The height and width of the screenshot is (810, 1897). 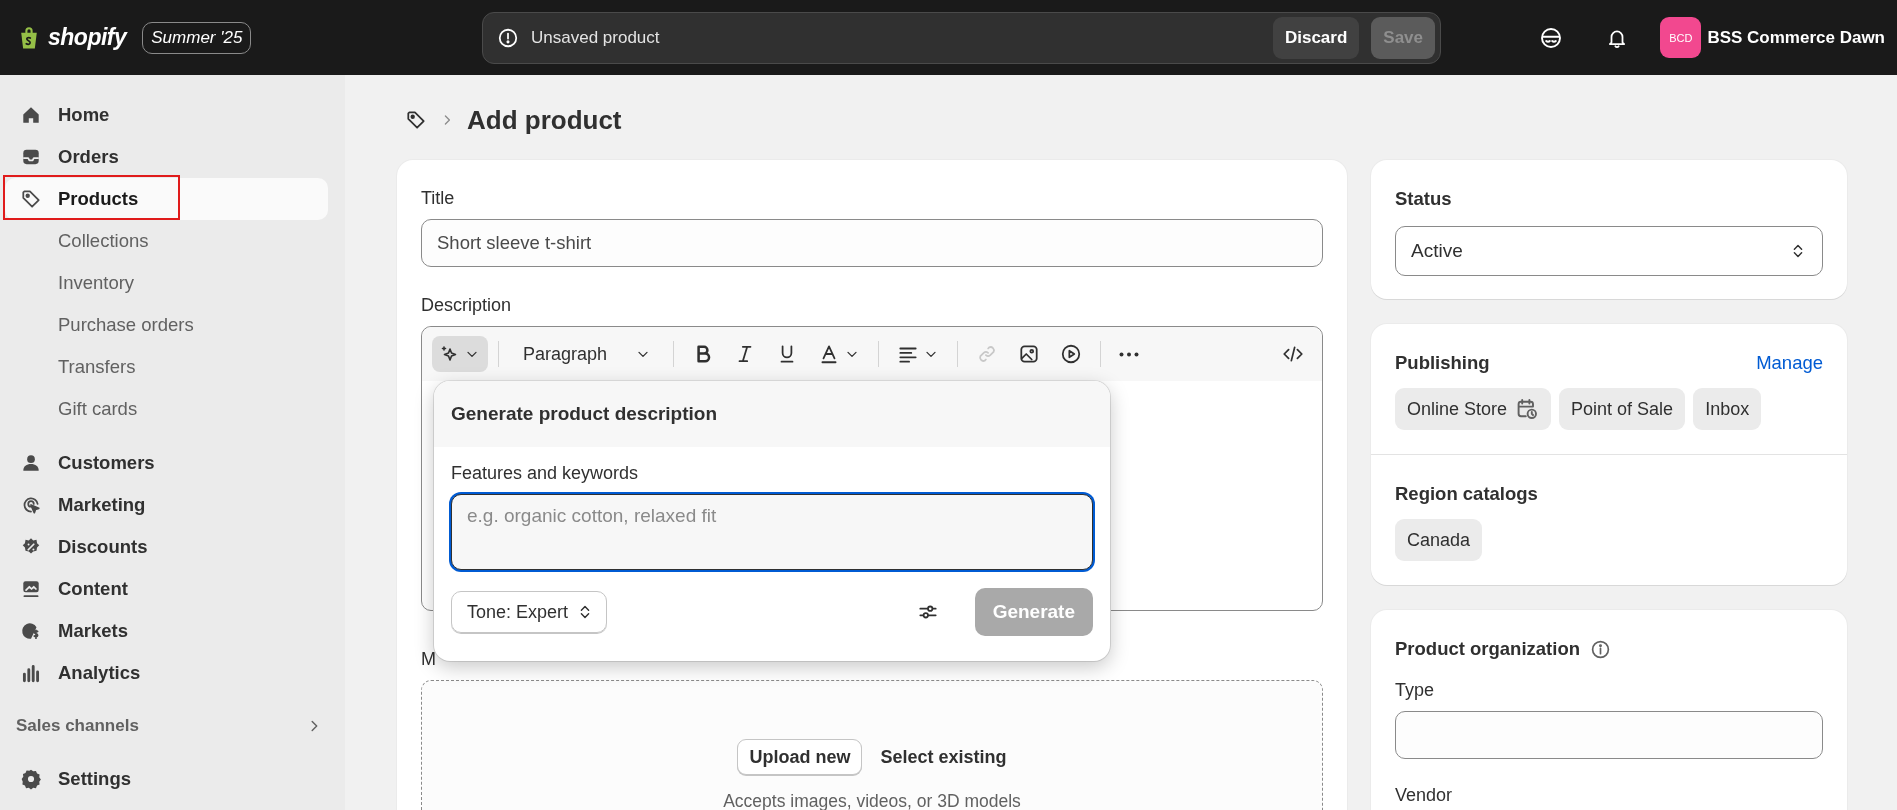 I want to click on page-title: Add product, so click(x=544, y=120).